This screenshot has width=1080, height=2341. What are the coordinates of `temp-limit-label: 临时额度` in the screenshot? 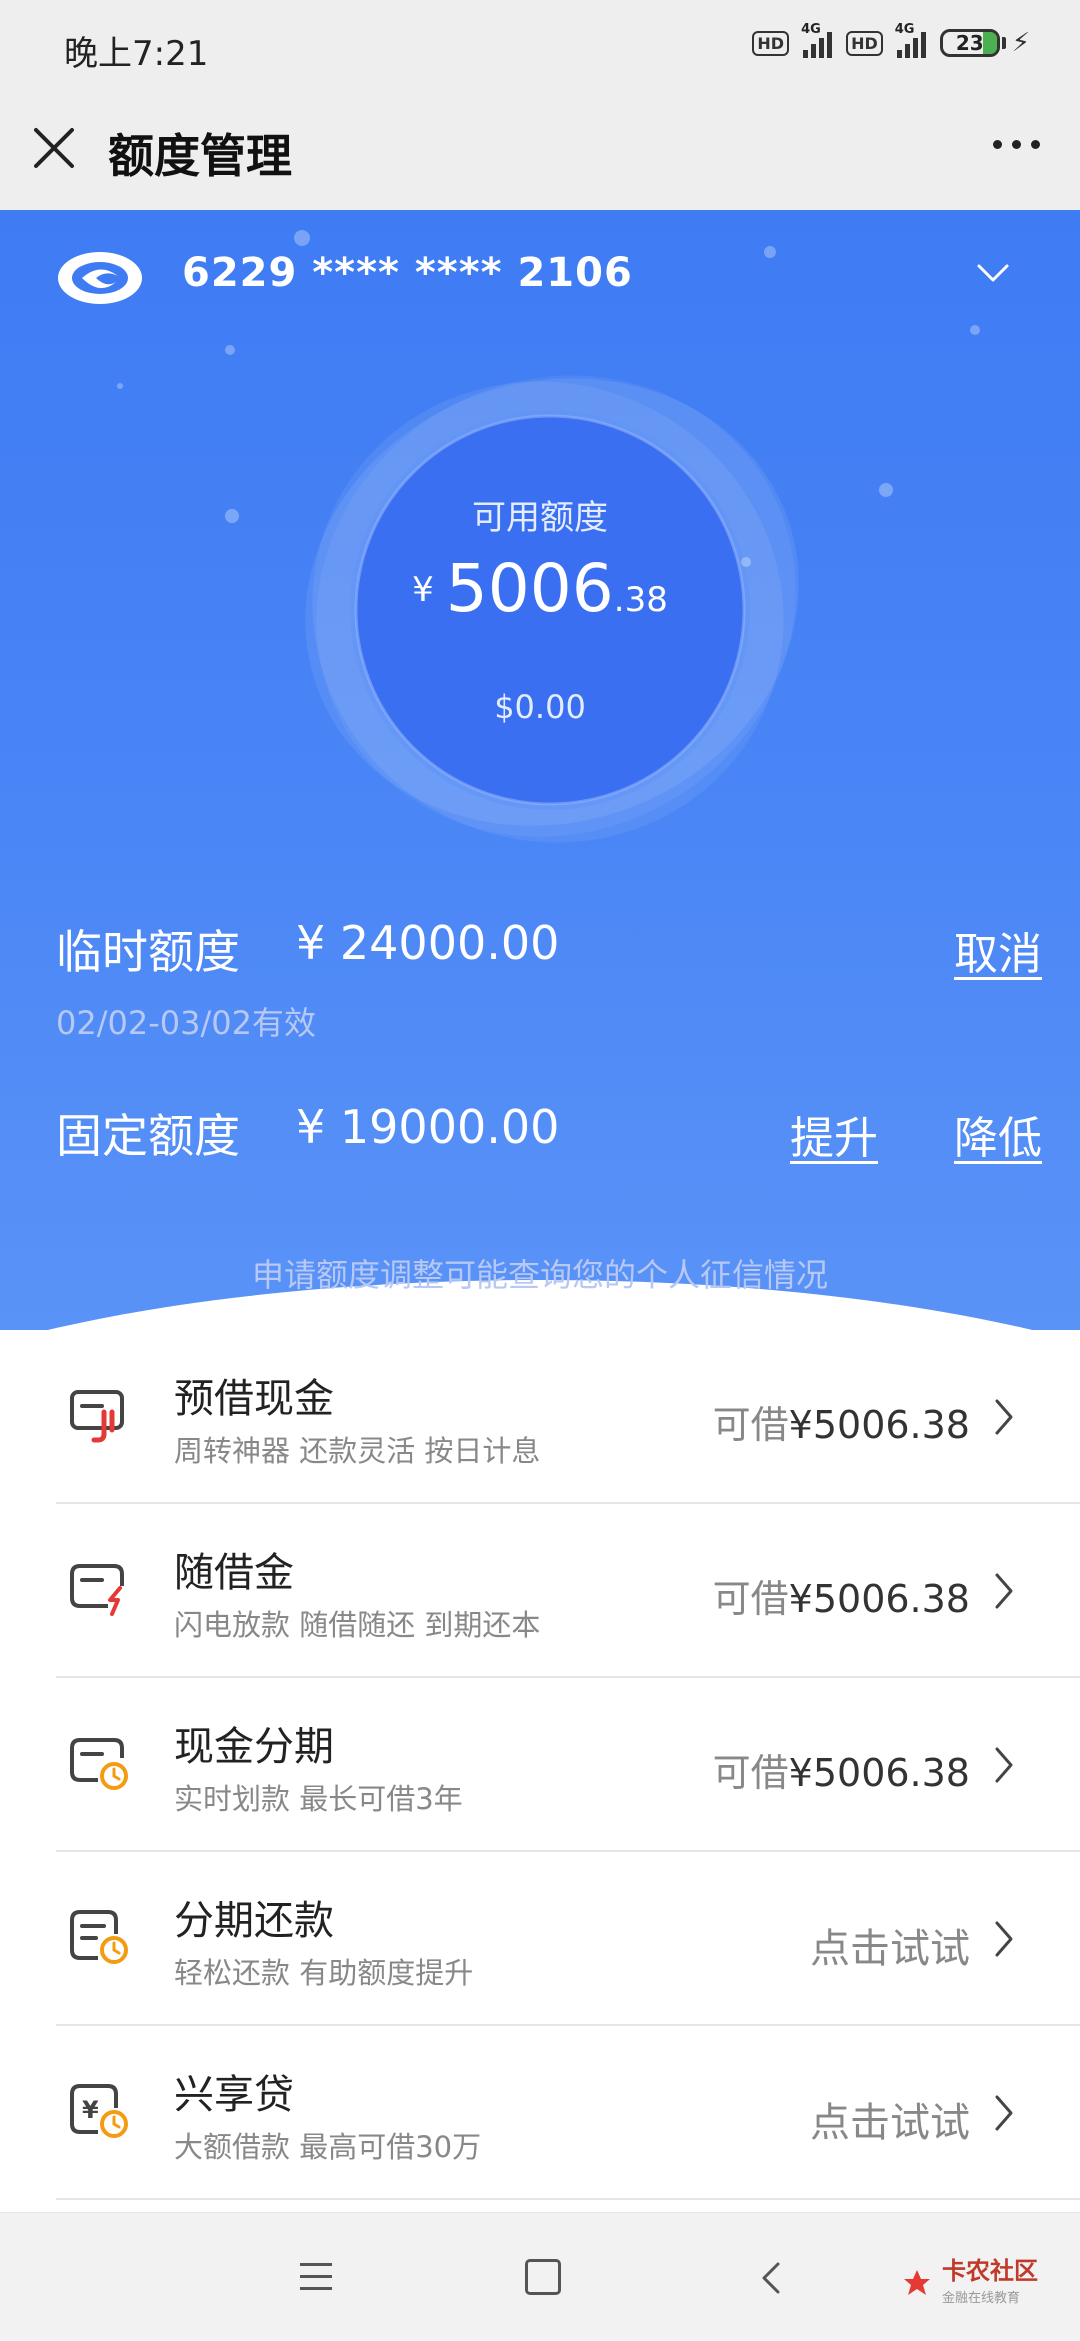 It's located at (148, 952).